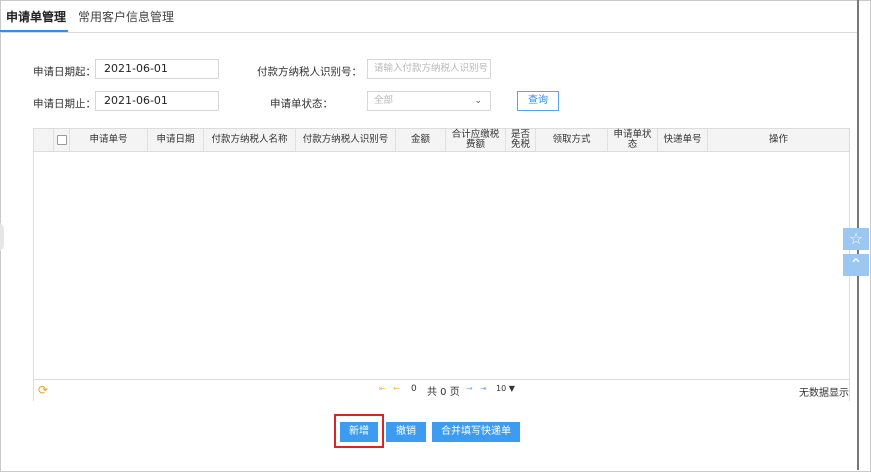 Image resolution: width=871 pixels, height=472 pixels. I want to click on col-amount: 金额, so click(421, 140).